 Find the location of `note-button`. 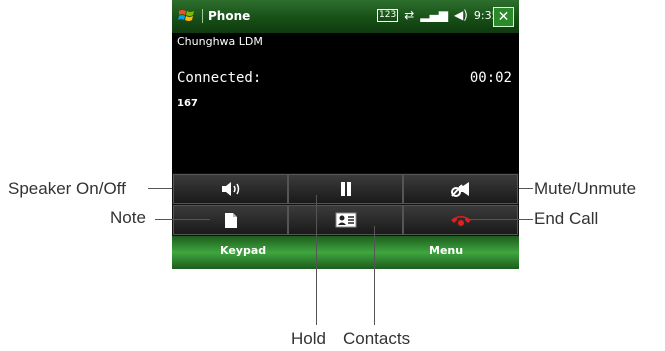

note-button is located at coordinates (230, 220).